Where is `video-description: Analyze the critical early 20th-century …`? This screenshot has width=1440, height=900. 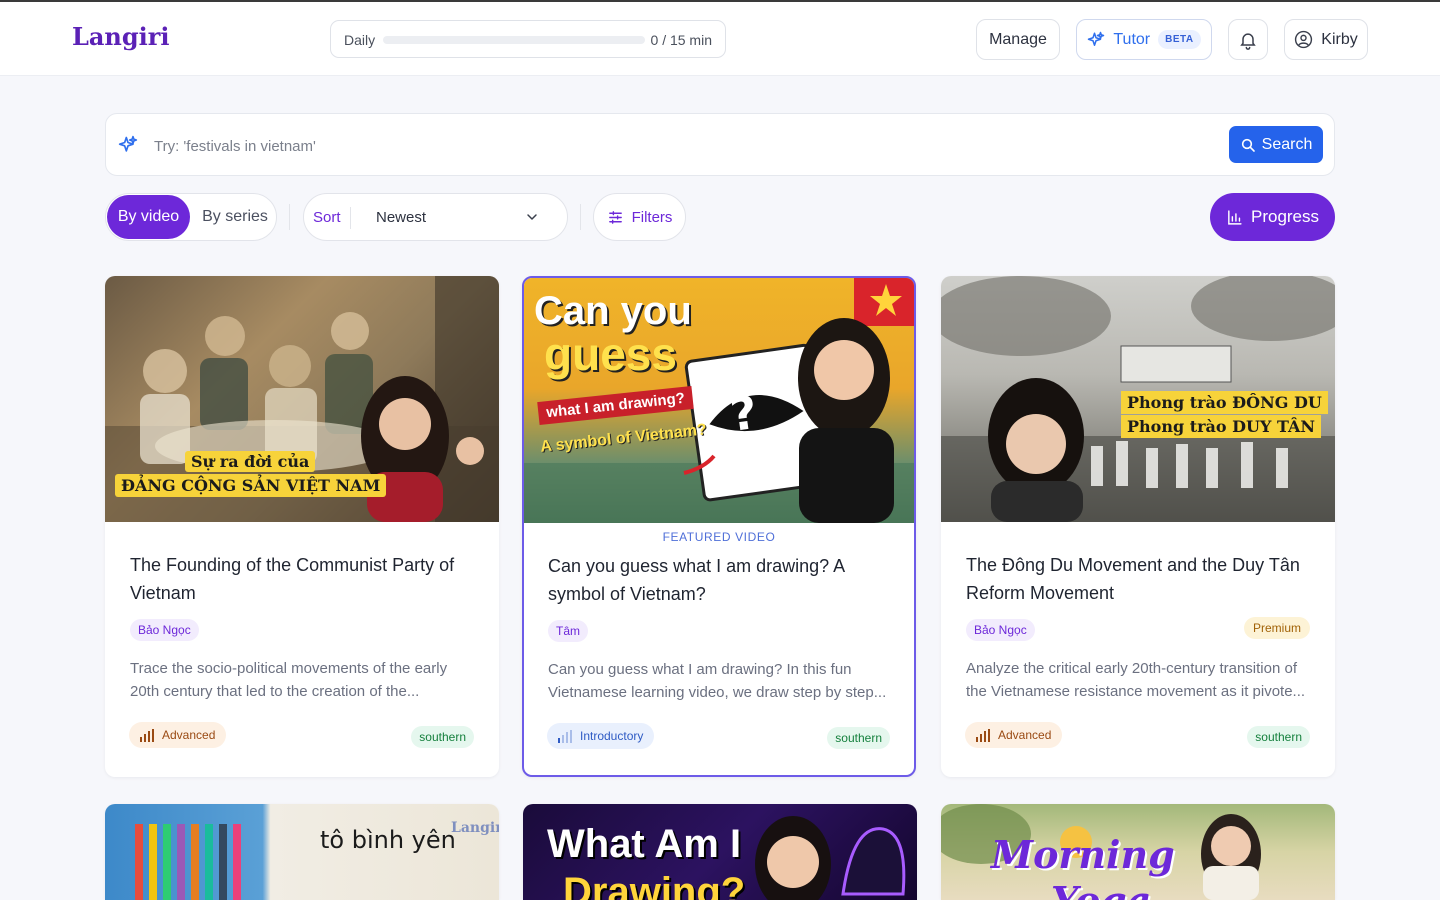 video-description: Analyze the critical early 20th-century … is located at coordinates (1136, 680).